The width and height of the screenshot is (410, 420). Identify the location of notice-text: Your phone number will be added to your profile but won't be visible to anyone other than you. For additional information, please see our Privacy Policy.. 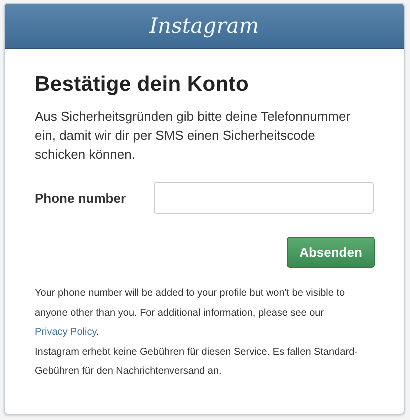
(190, 313).